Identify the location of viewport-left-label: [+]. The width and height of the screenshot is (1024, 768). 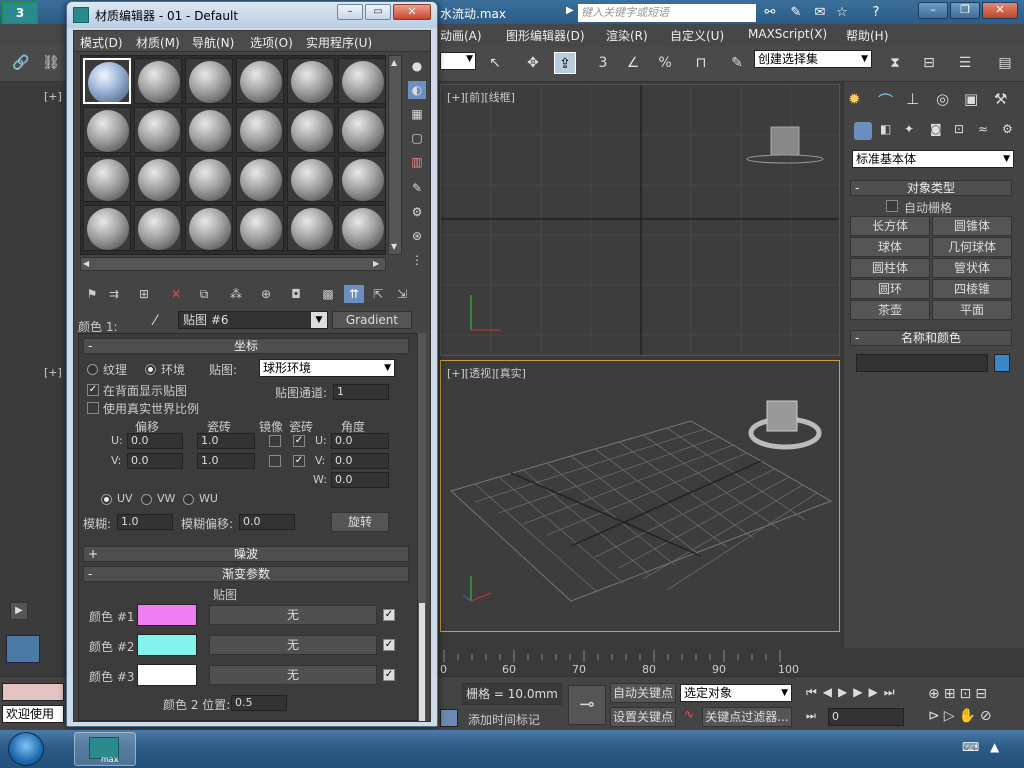
(53, 372).